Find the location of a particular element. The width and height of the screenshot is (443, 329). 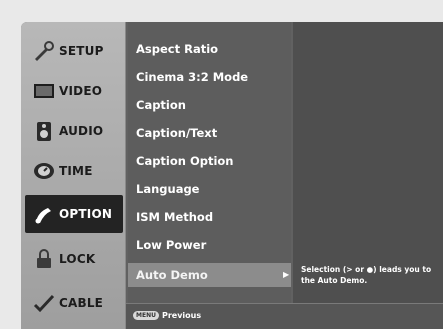

sidebar-item-cable: CABLE is located at coordinates (74, 303).